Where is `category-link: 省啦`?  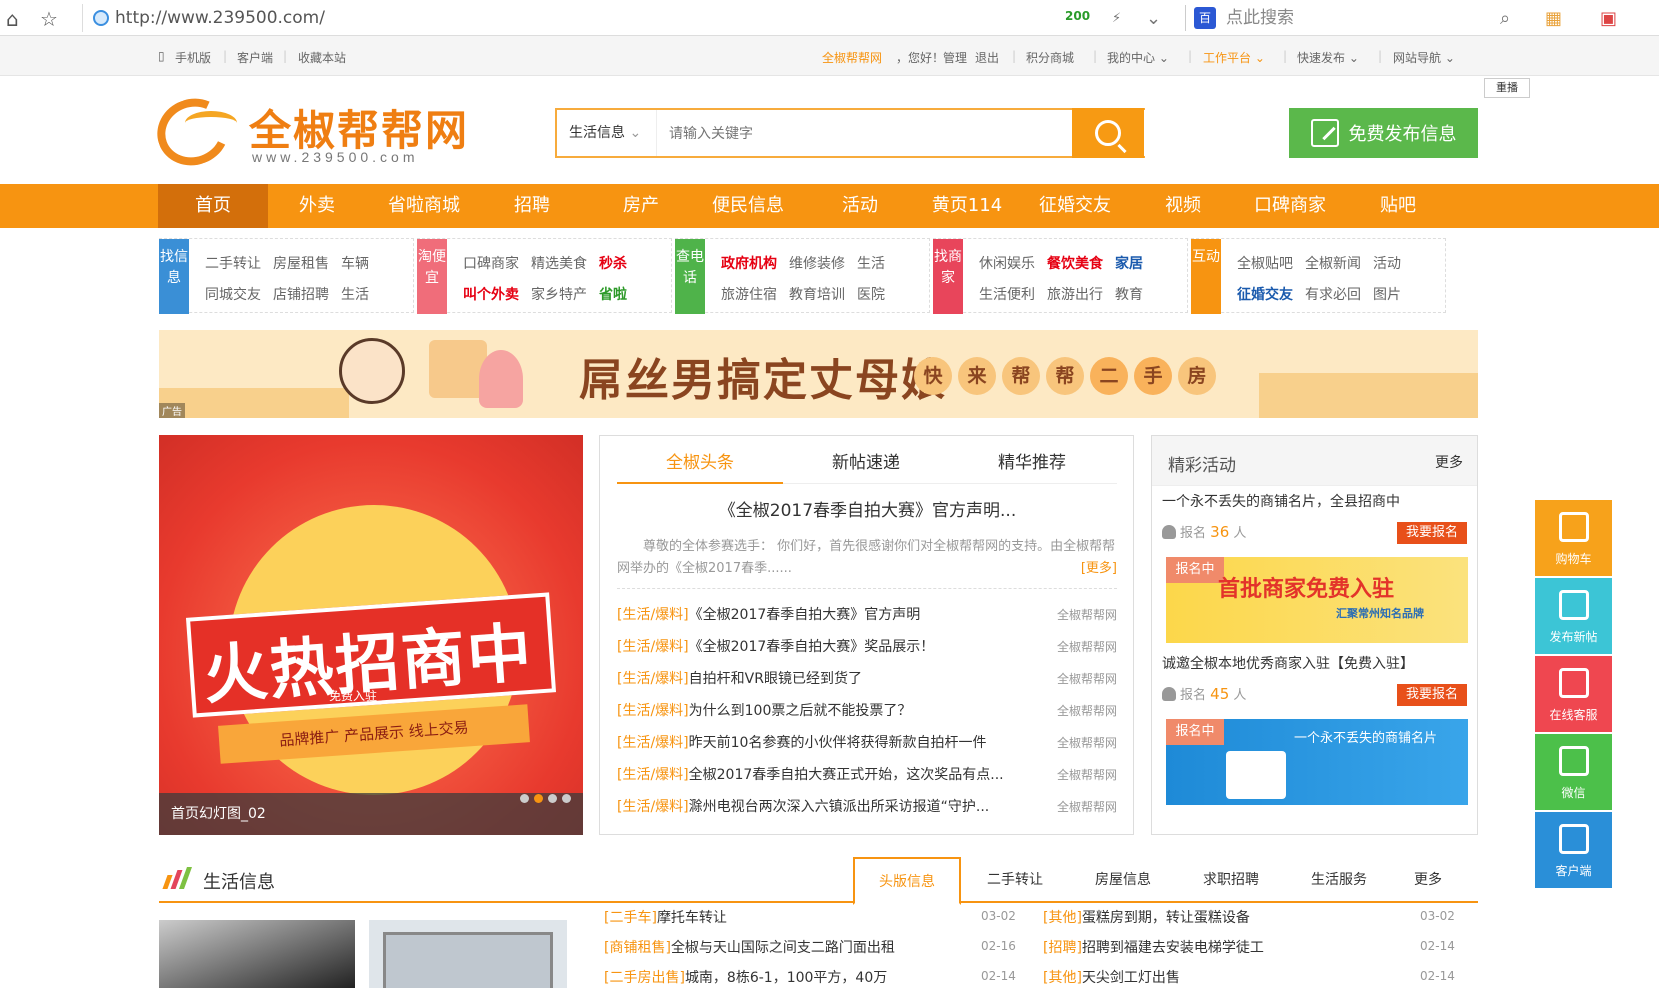 category-link: 省啦 is located at coordinates (613, 295).